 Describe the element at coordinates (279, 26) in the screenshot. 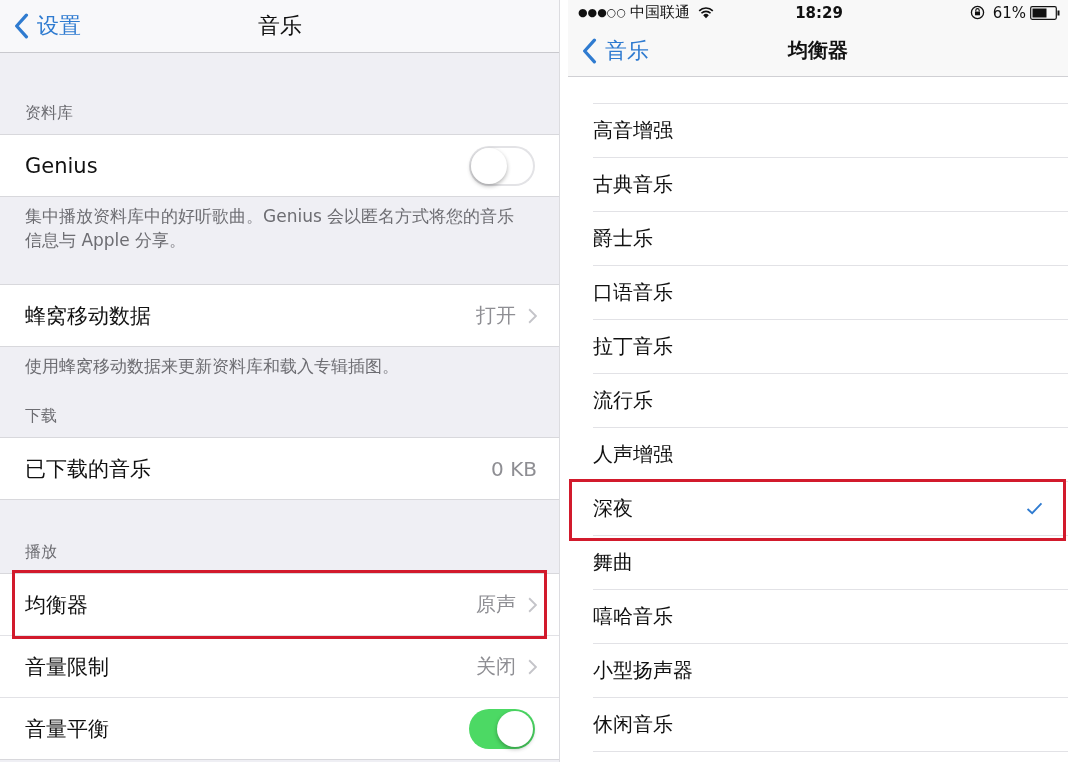

I see `screen-title: 音乐` at that location.